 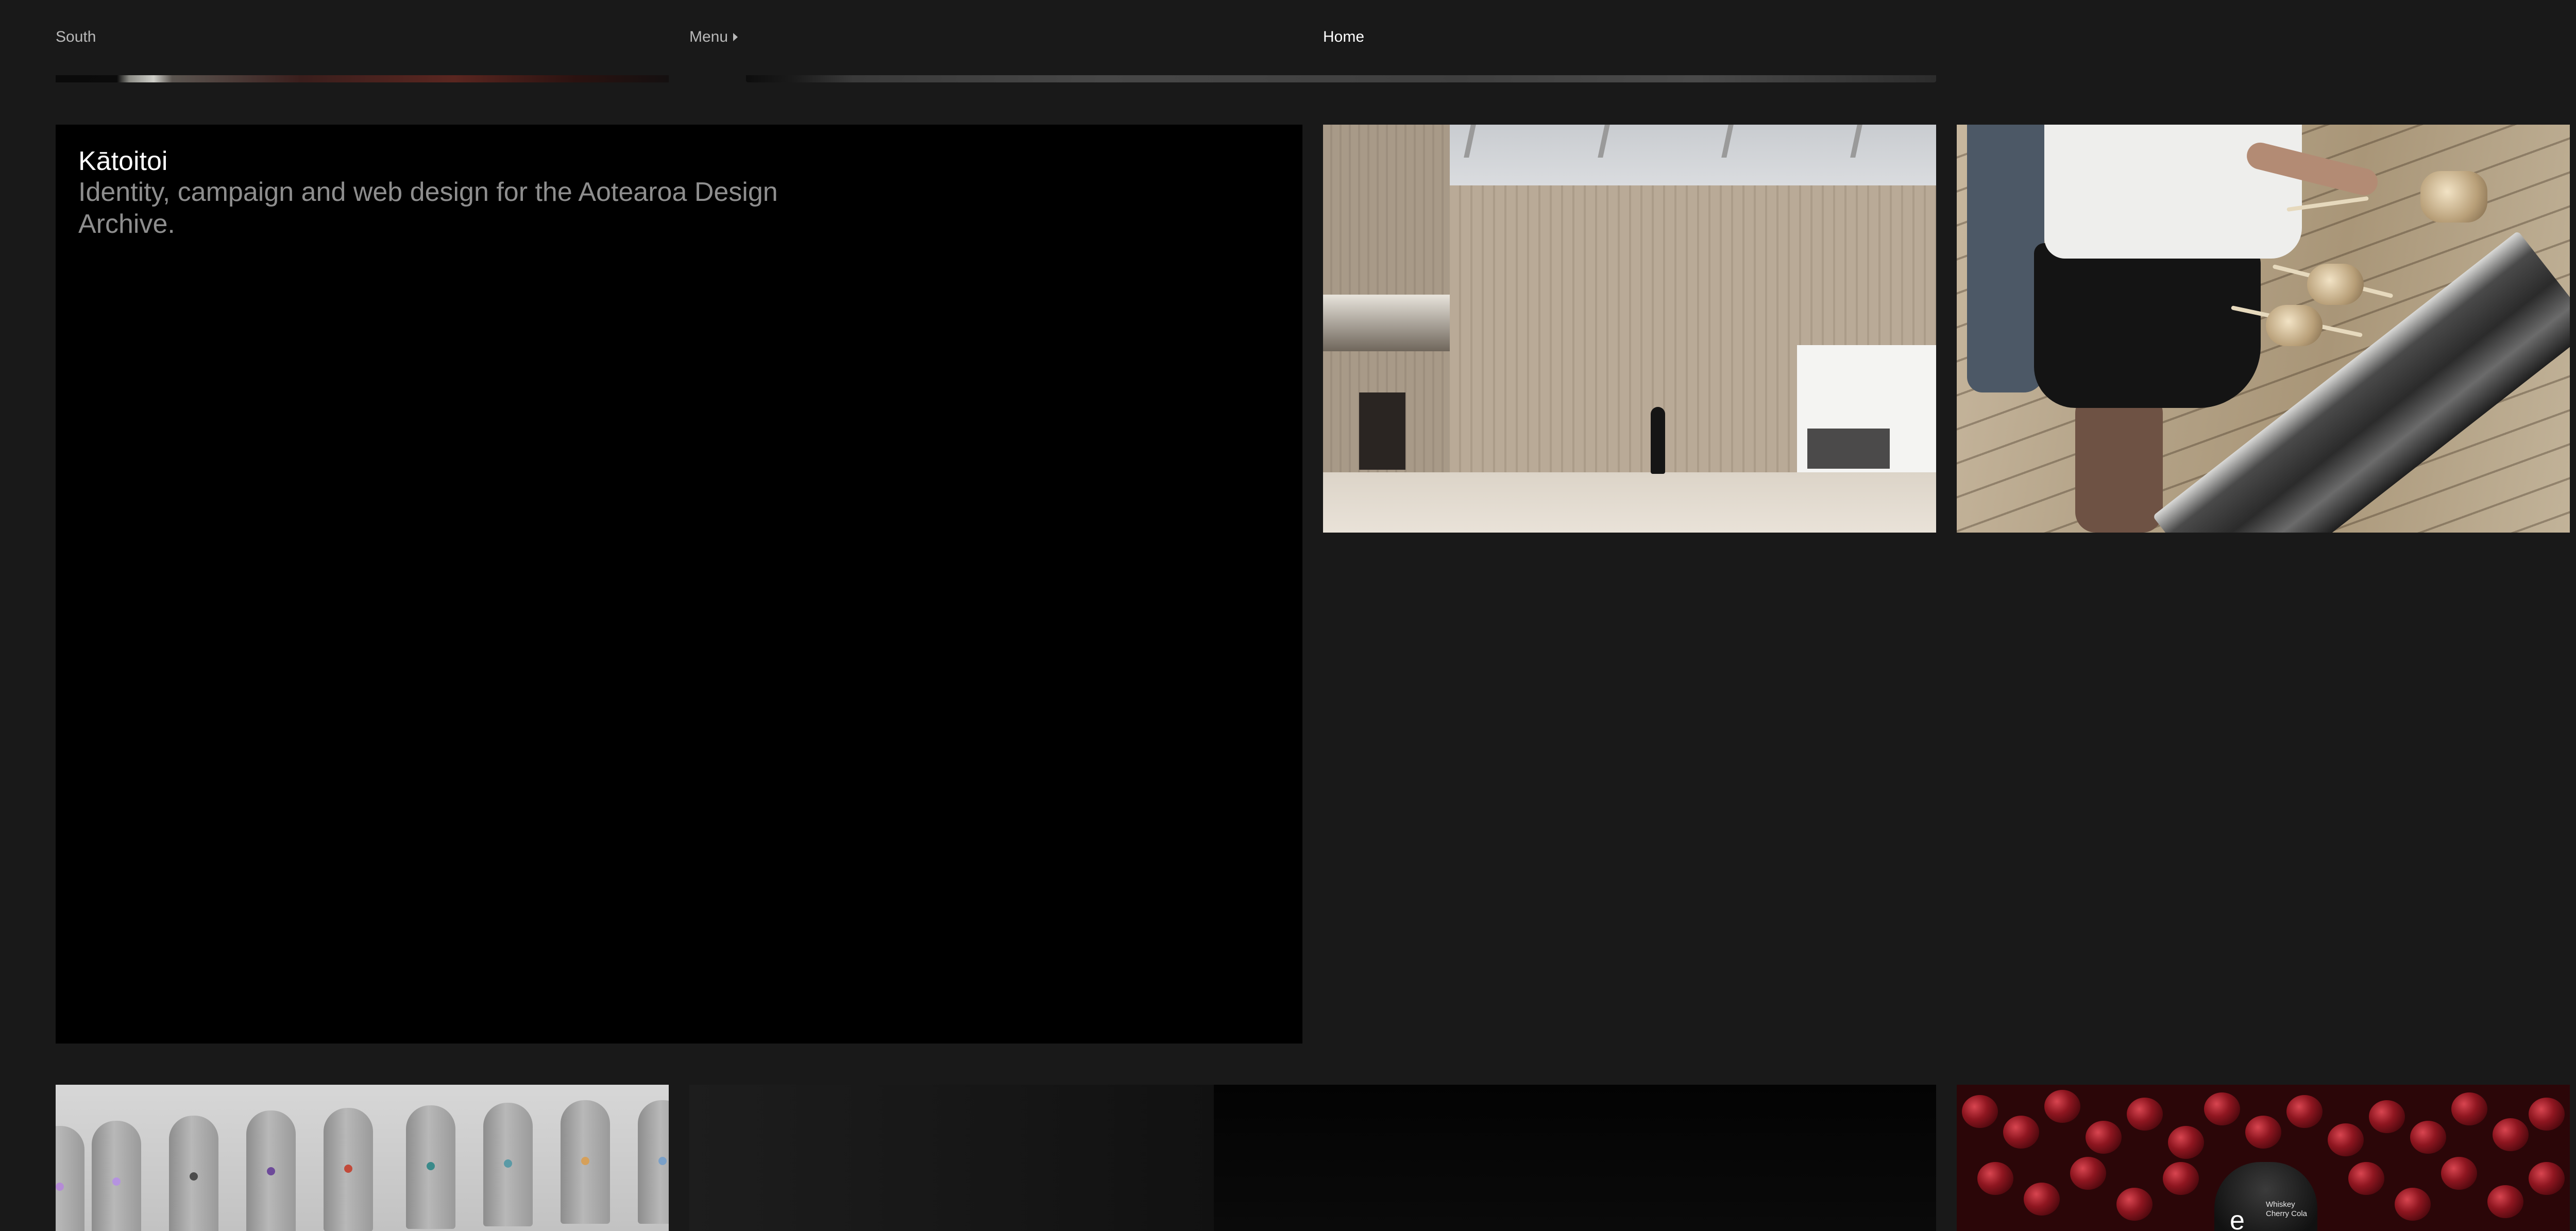 I want to click on project-image-dark, so click(x=952, y=1158).